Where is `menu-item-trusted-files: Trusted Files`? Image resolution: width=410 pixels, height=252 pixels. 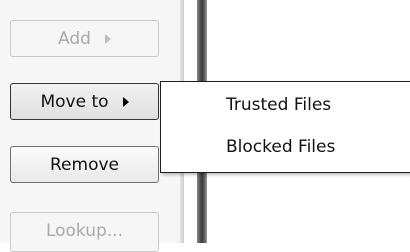
menu-item-trusted-files: Trusted Files is located at coordinates (278, 105).